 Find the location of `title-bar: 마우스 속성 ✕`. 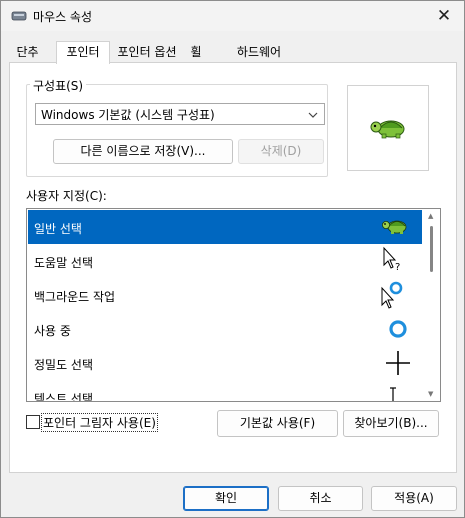

title-bar: 마우스 속성 ✕ is located at coordinates (232, 16).